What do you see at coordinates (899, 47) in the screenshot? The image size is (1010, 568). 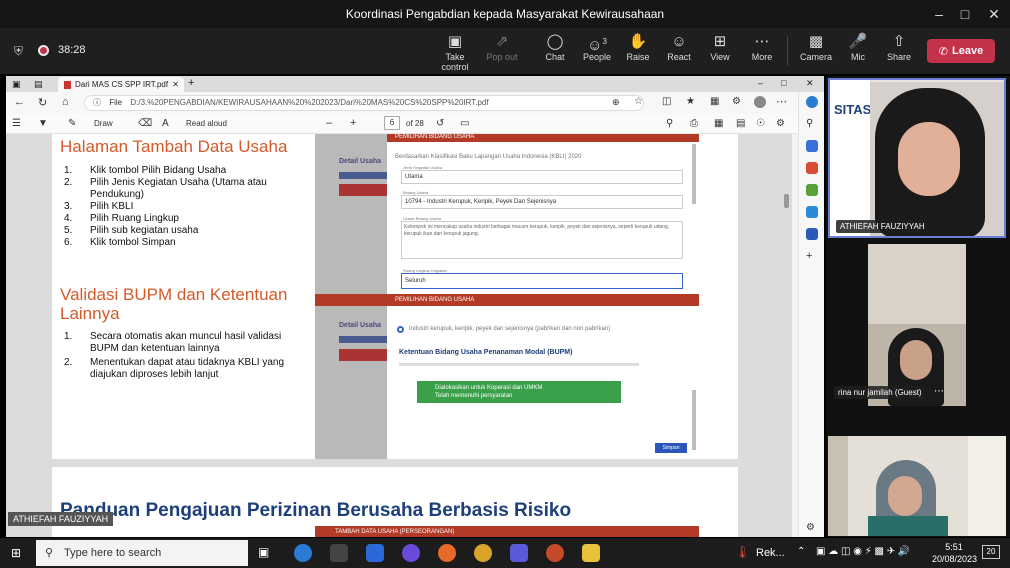 I see `share-button: ⇧ Share` at bounding box center [899, 47].